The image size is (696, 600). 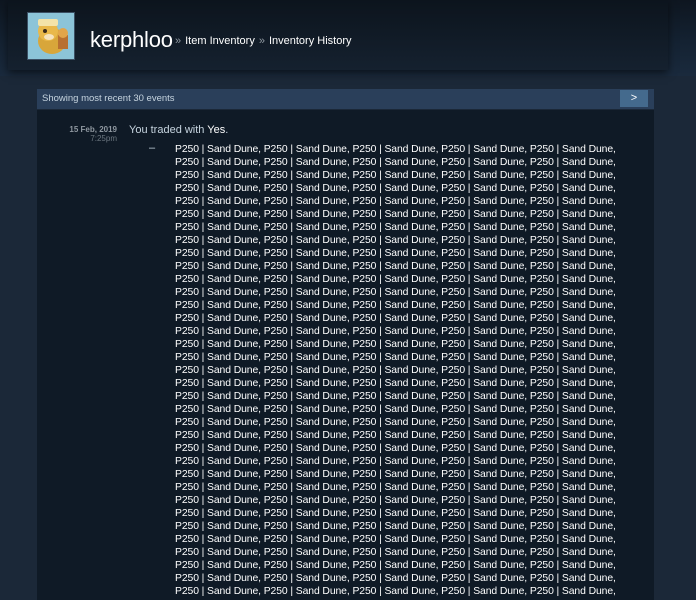 I want to click on user-avatar, so click(x=51, y=36).